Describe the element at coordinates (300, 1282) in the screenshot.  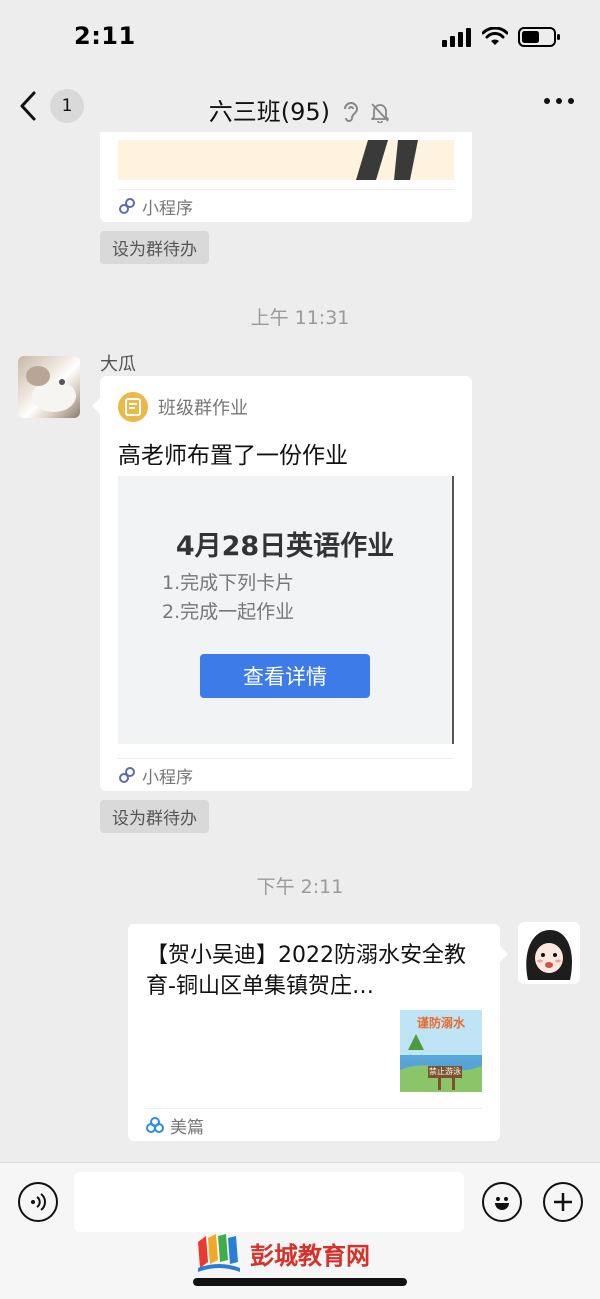
I see `home-indicator` at that location.